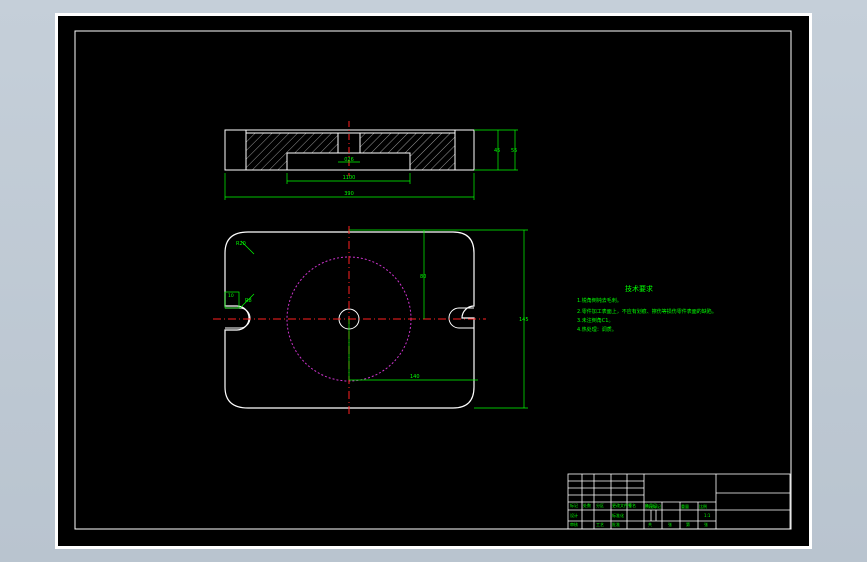 The height and width of the screenshot is (562, 867). Describe the element at coordinates (349, 194) in the screenshot. I see `dim-width-total: 390` at that location.